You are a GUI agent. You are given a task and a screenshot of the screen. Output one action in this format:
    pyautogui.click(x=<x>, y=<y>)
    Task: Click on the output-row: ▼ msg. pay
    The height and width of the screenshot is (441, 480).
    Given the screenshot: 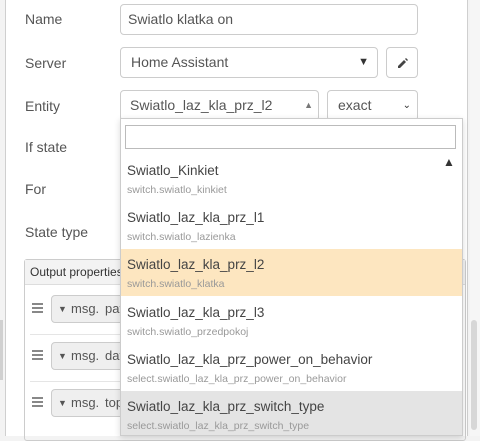 What is the action you would take?
    pyautogui.click(x=76, y=311)
    